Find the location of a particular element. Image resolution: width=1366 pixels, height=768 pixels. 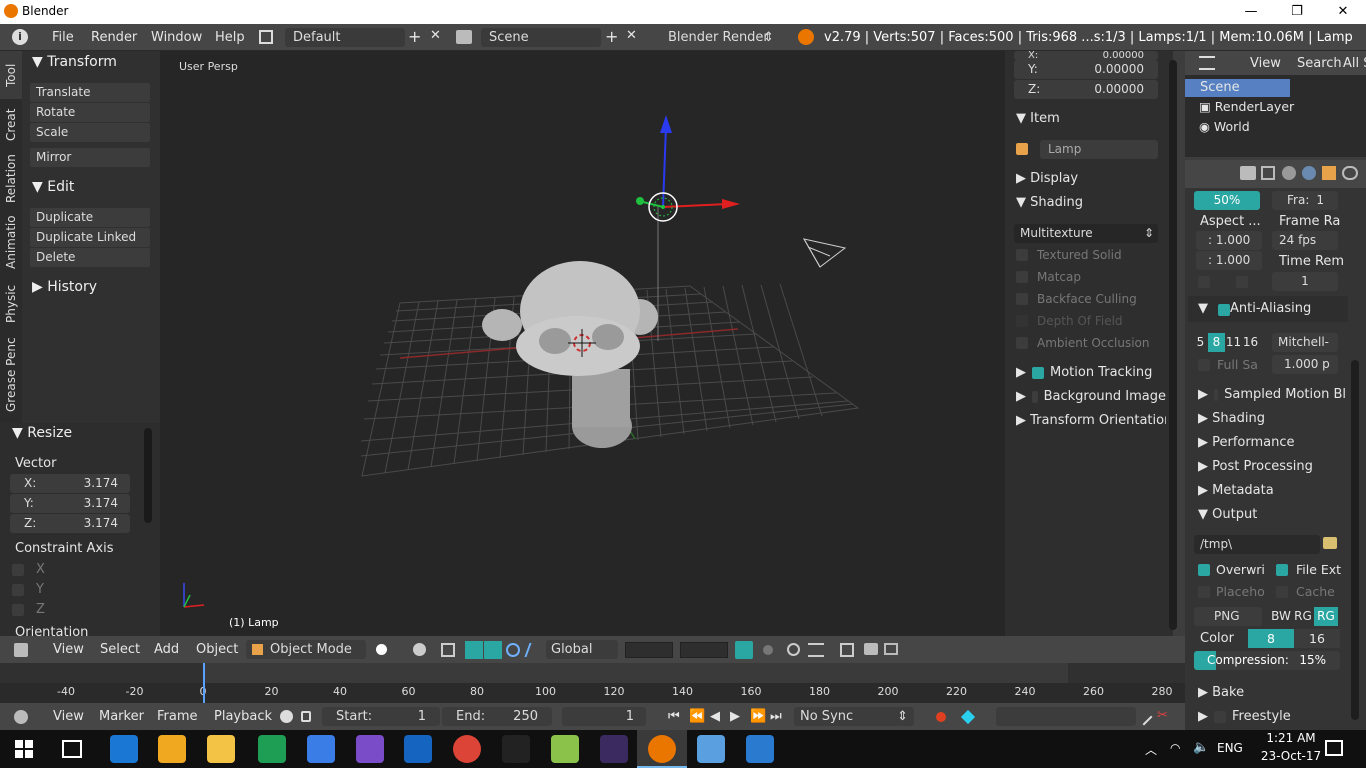

lock-icon is located at coordinates (306, 716).